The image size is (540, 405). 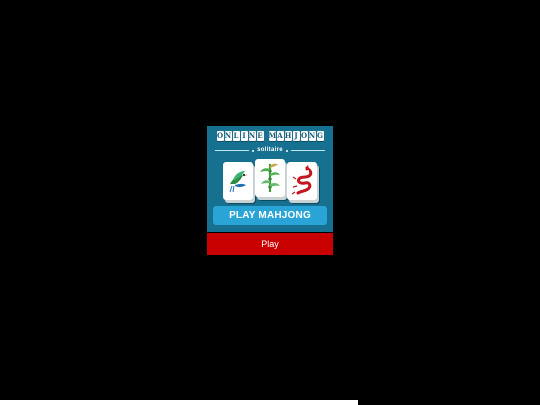 I want to click on game-logo: O N L I N E M A H J O N G solitaire, so click(x=270, y=144).